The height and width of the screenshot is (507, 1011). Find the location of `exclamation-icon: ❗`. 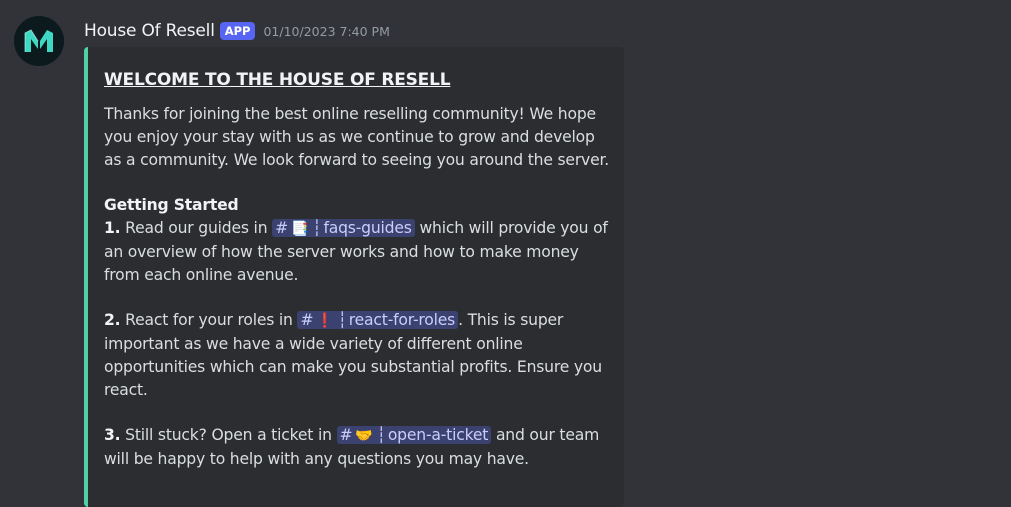

exclamation-icon: ❗ is located at coordinates (325, 321).